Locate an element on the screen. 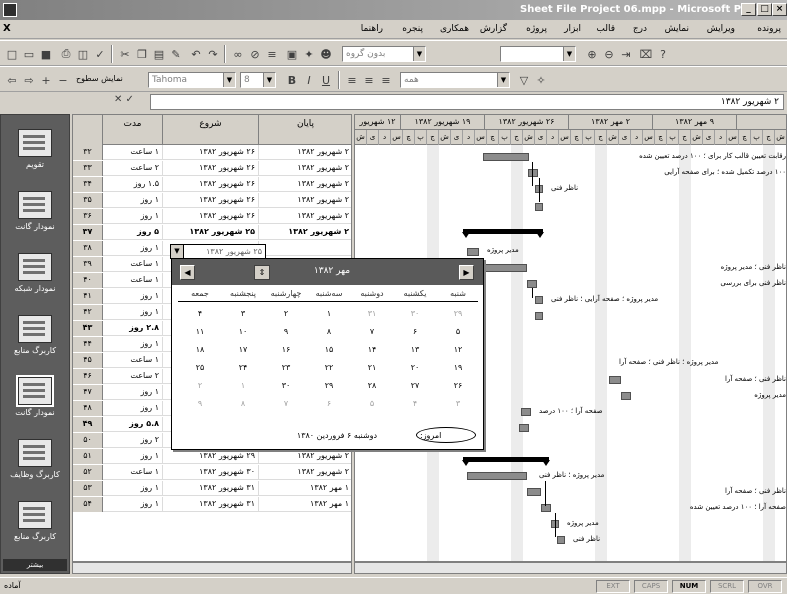 The height and width of the screenshot is (594, 787). copy-icon: ❐ is located at coordinates (142, 54).